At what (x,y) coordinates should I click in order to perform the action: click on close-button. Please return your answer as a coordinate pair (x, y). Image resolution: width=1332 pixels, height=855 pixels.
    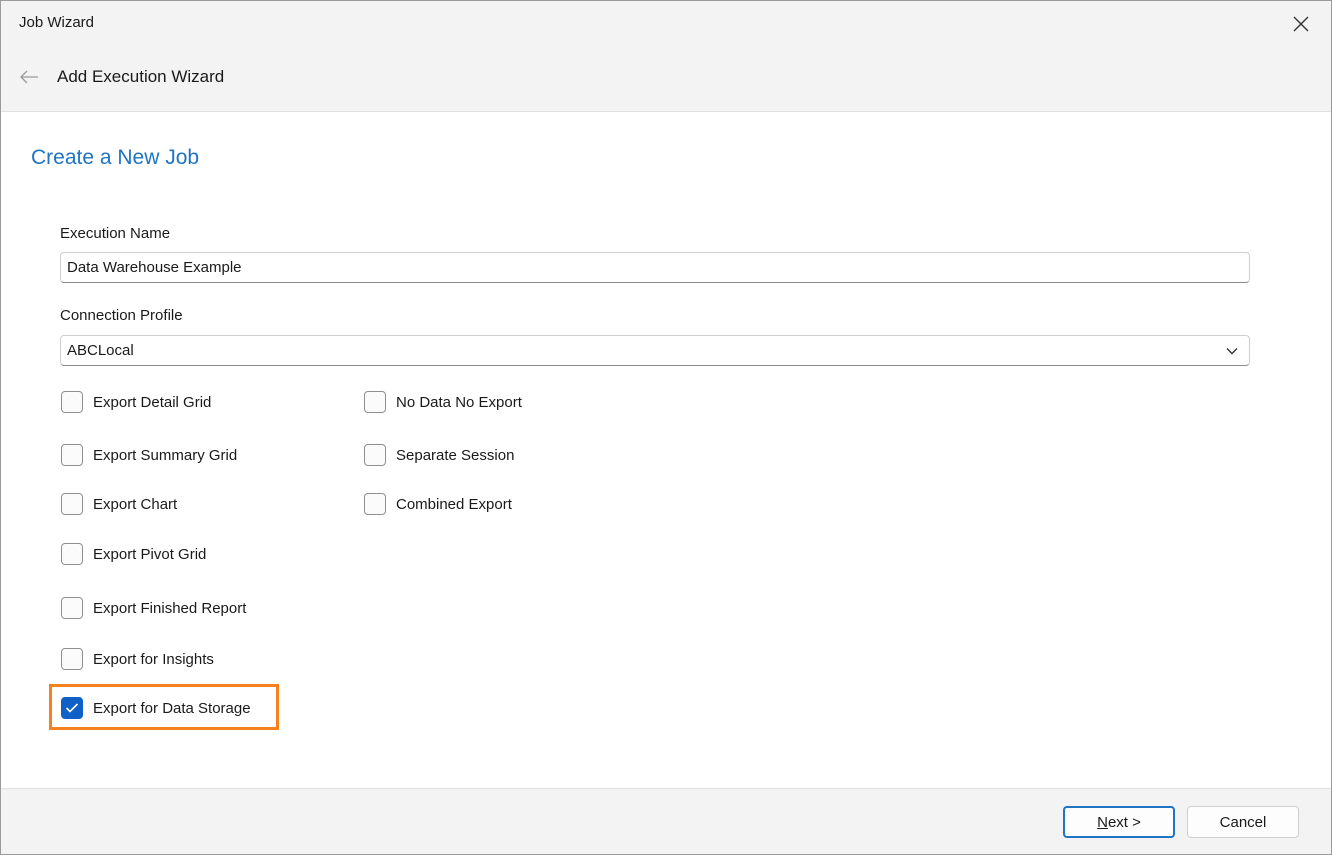
    Looking at the image, I should click on (1301, 24).